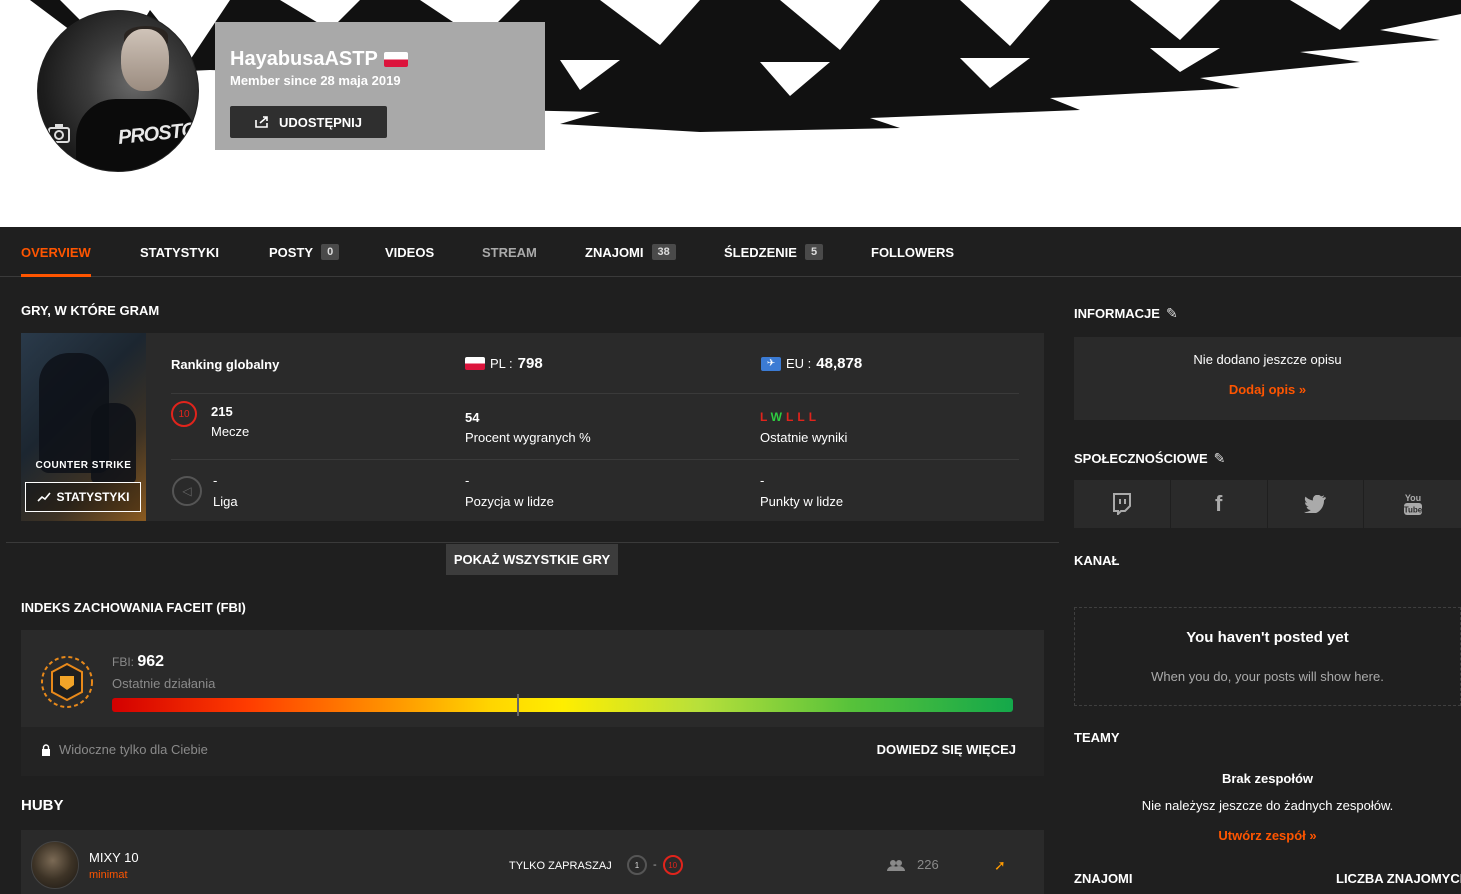 The image size is (1461, 894). I want to click on tab-posty-label: POSTY, so click(291, 252).